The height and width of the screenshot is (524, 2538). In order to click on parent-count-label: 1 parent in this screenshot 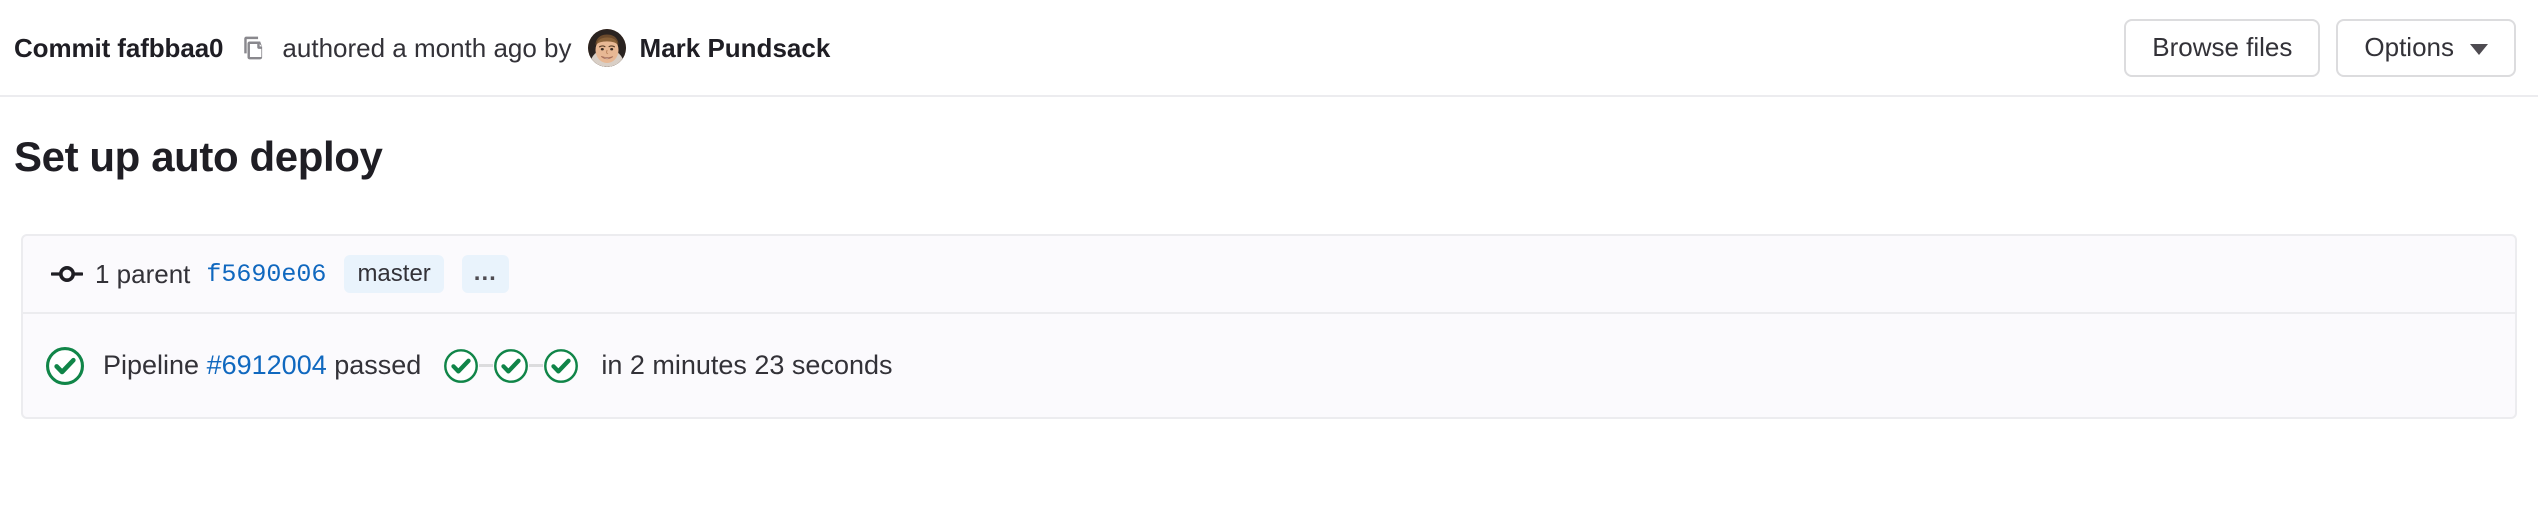, I will do `click(143, 273)`.